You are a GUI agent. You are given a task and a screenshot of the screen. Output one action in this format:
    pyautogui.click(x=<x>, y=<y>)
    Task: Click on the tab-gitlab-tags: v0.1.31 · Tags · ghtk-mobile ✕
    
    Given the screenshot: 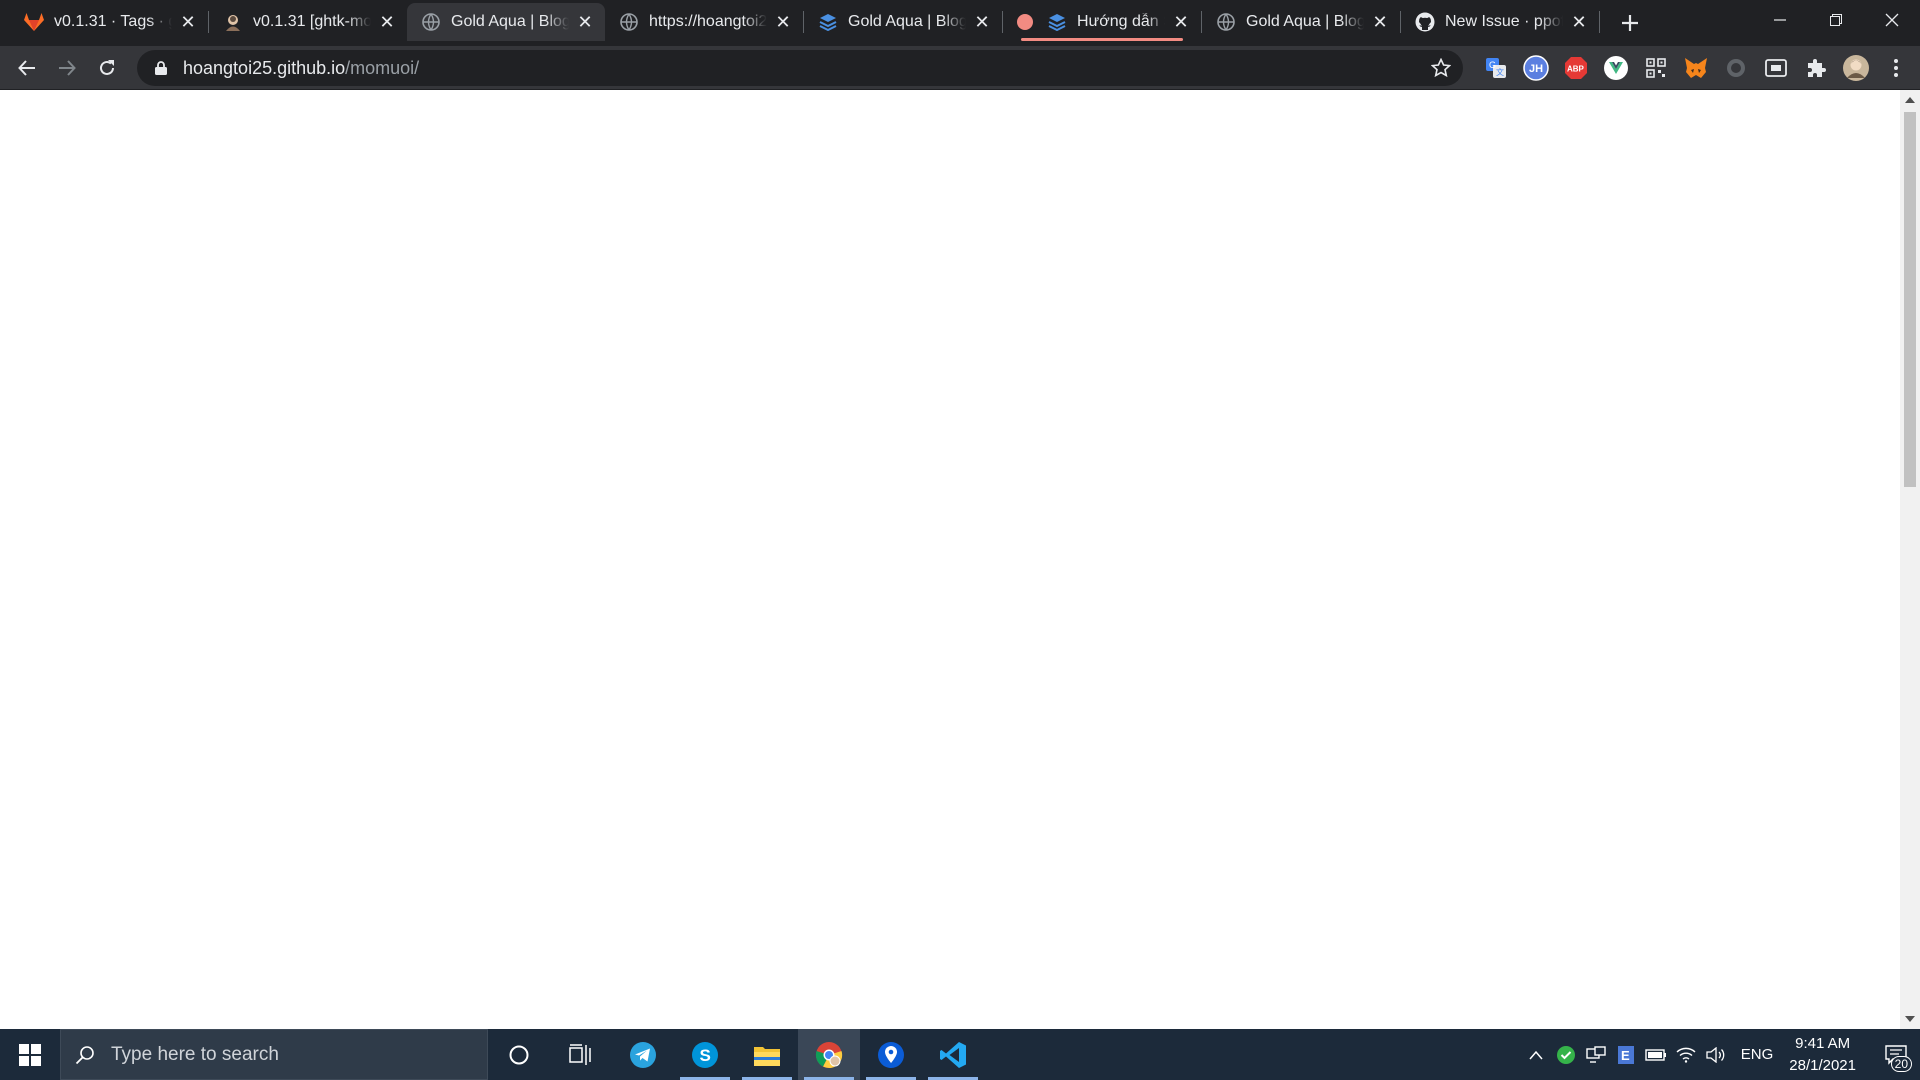 What is the action you would take?
    pyautogui.click(x=109, y=22)
    